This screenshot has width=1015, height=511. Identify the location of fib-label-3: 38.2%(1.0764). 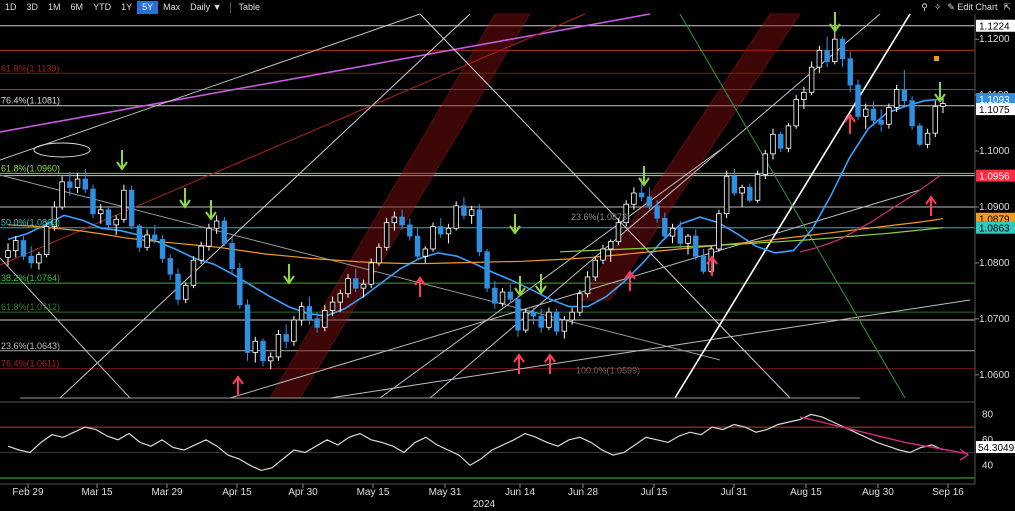
(30, 278).